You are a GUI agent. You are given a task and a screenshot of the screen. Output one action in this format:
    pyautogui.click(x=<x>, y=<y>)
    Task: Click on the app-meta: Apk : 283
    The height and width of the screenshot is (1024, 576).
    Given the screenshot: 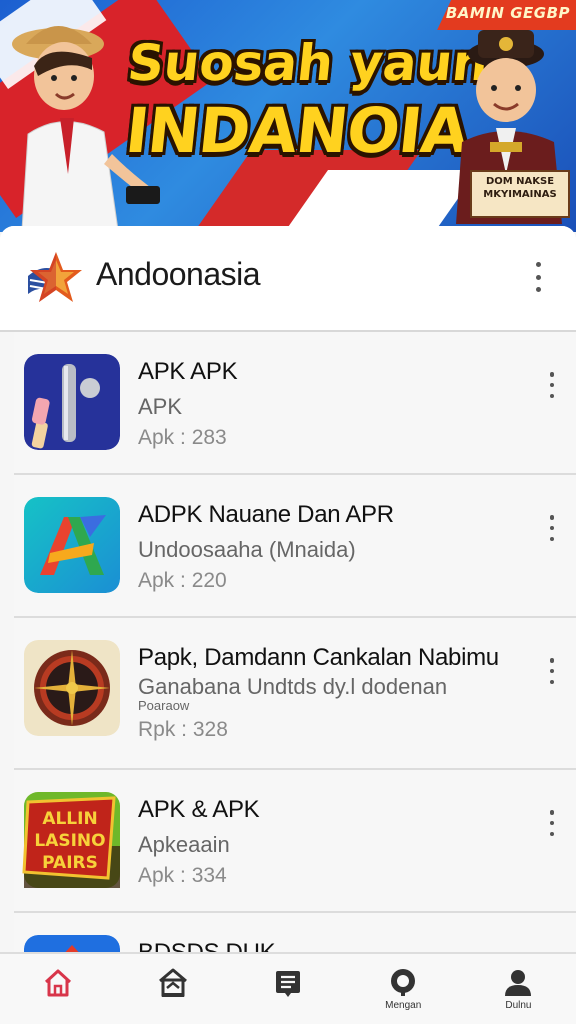 What is the action you would take?
    pyautogui.click(x=182, y=437)
    